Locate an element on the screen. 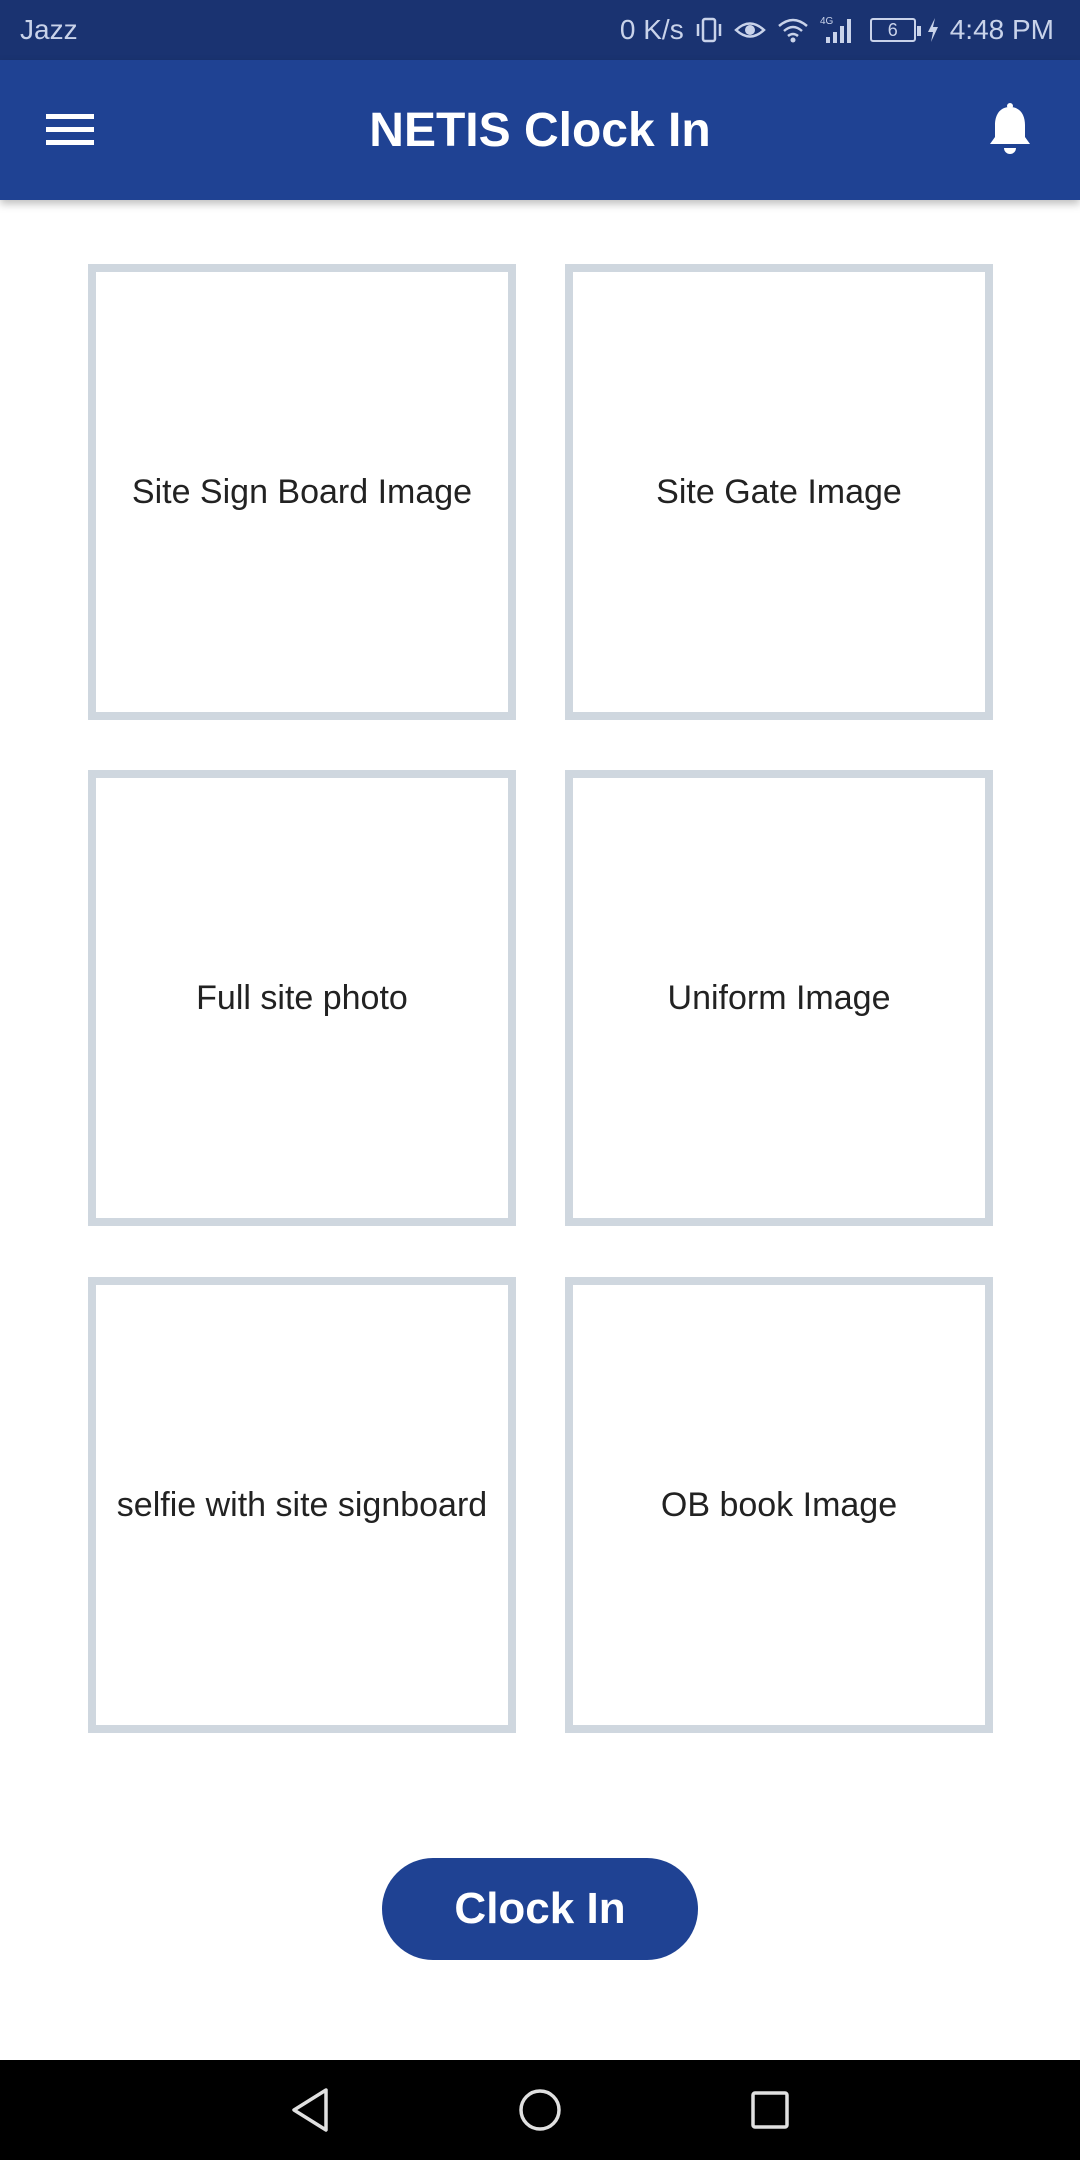 The image size is (1080, 2160). network-type-label: 4G is located at coordinates (827, 21).